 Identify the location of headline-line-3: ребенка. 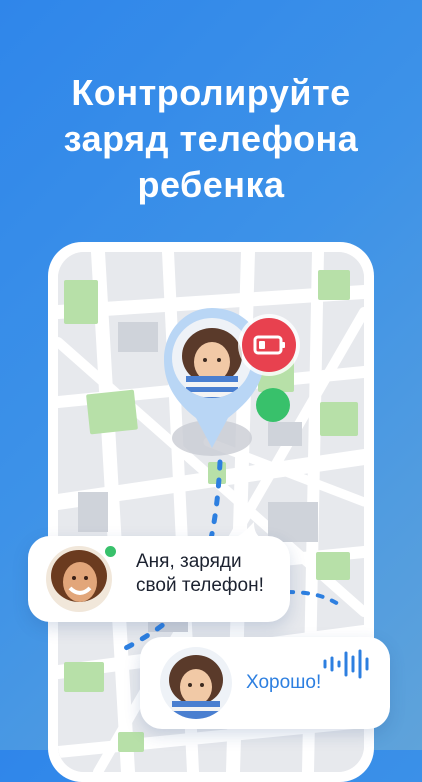
(211, 184).